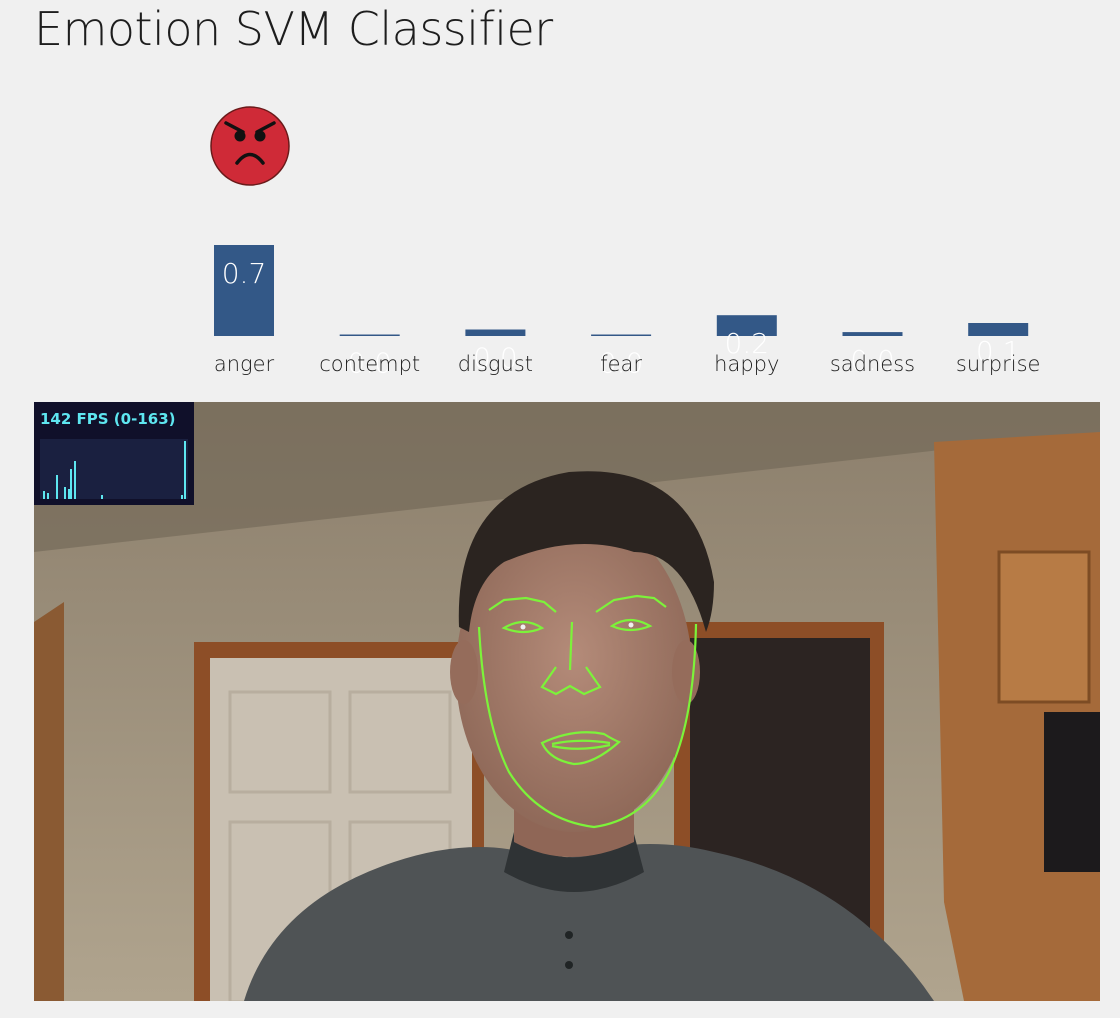 Image resolution: width=1120 pixels, height=1018 pixels. What do you see at coordinates (621, 364) in the screenshot?
I see `category-label-fear: fear` at bounding box center [621, 364].